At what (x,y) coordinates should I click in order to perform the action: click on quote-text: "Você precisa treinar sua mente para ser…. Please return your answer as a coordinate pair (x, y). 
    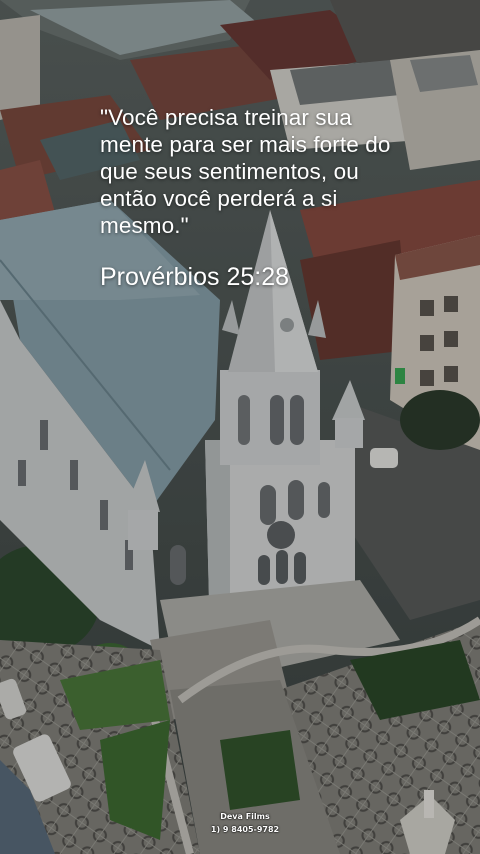
    Looking at the image, I should click on (245, 171).